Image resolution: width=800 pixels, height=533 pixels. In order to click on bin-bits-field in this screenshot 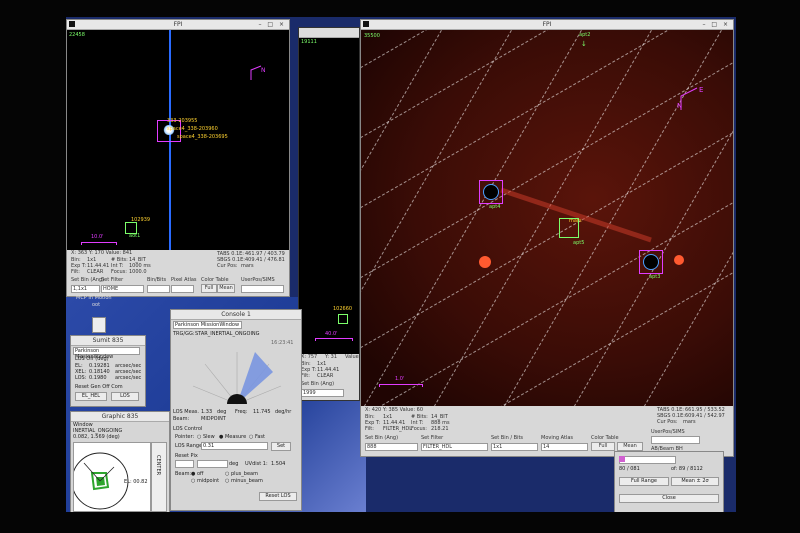, I will do `click(158, 289)`.